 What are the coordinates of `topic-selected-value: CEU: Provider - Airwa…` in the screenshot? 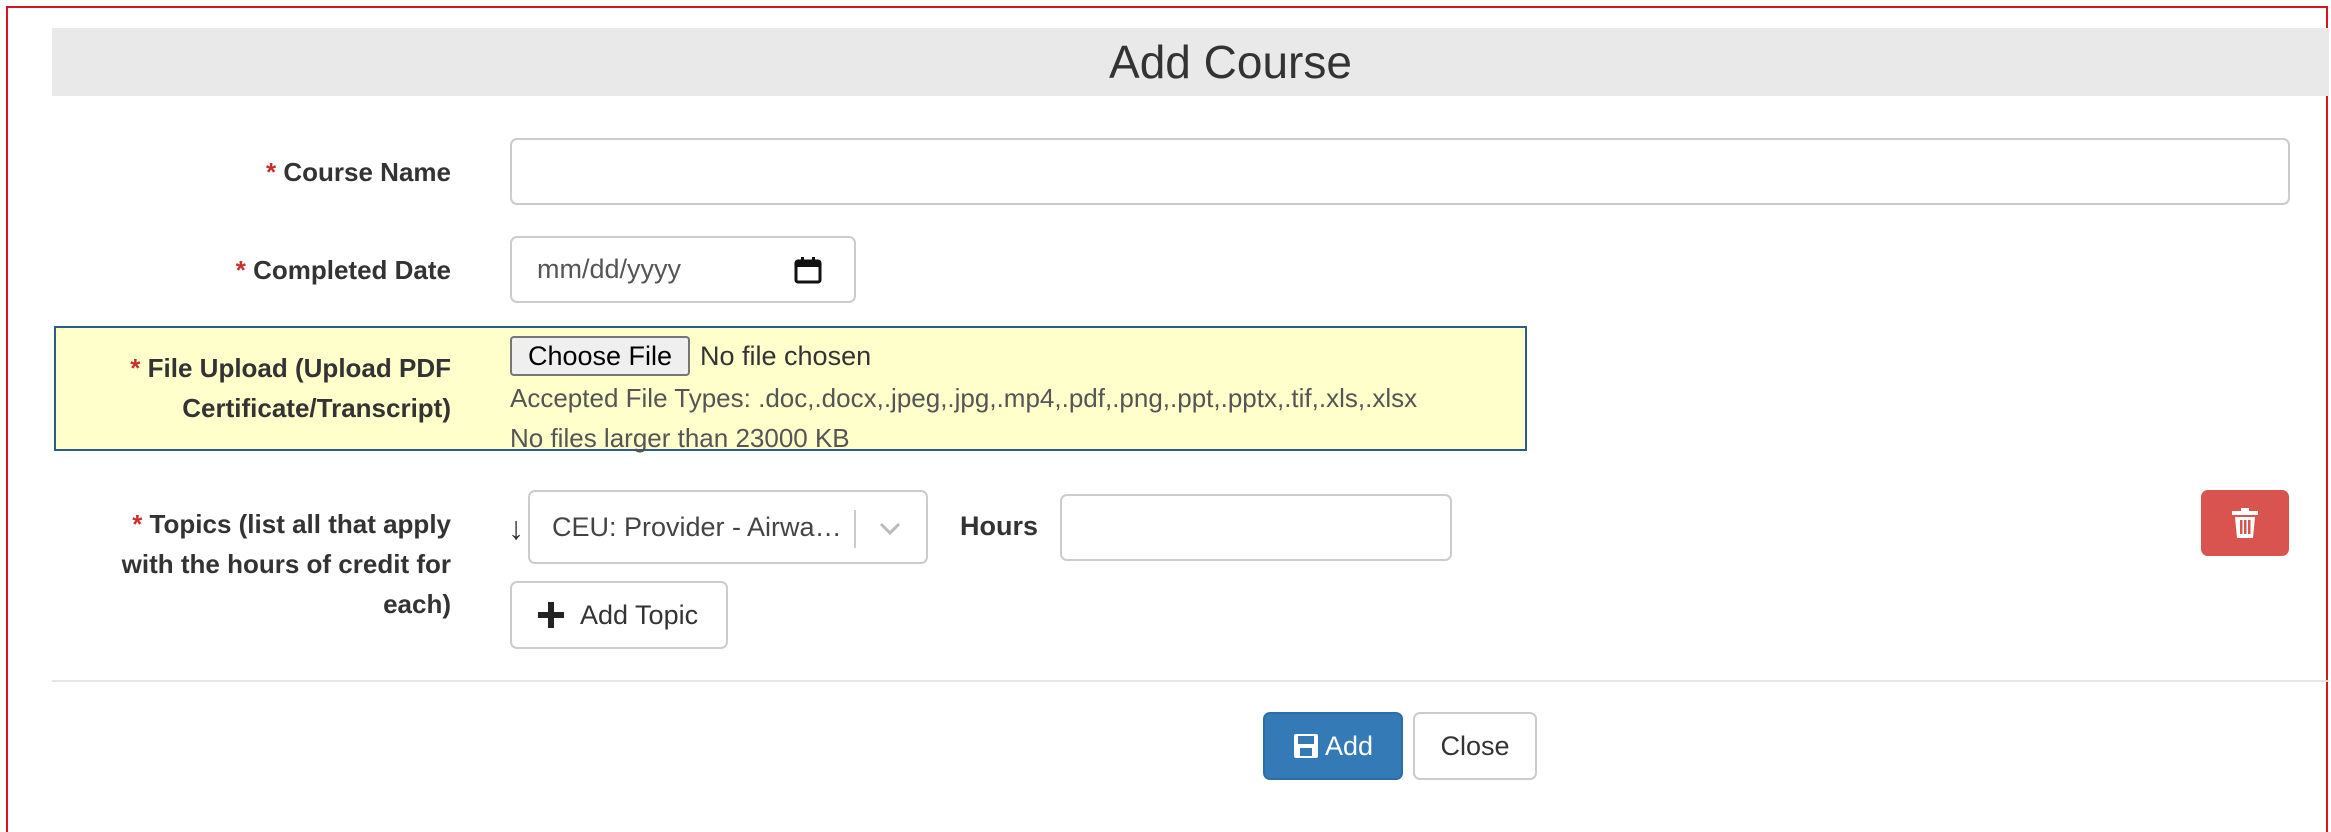 It's located at (697, 526).